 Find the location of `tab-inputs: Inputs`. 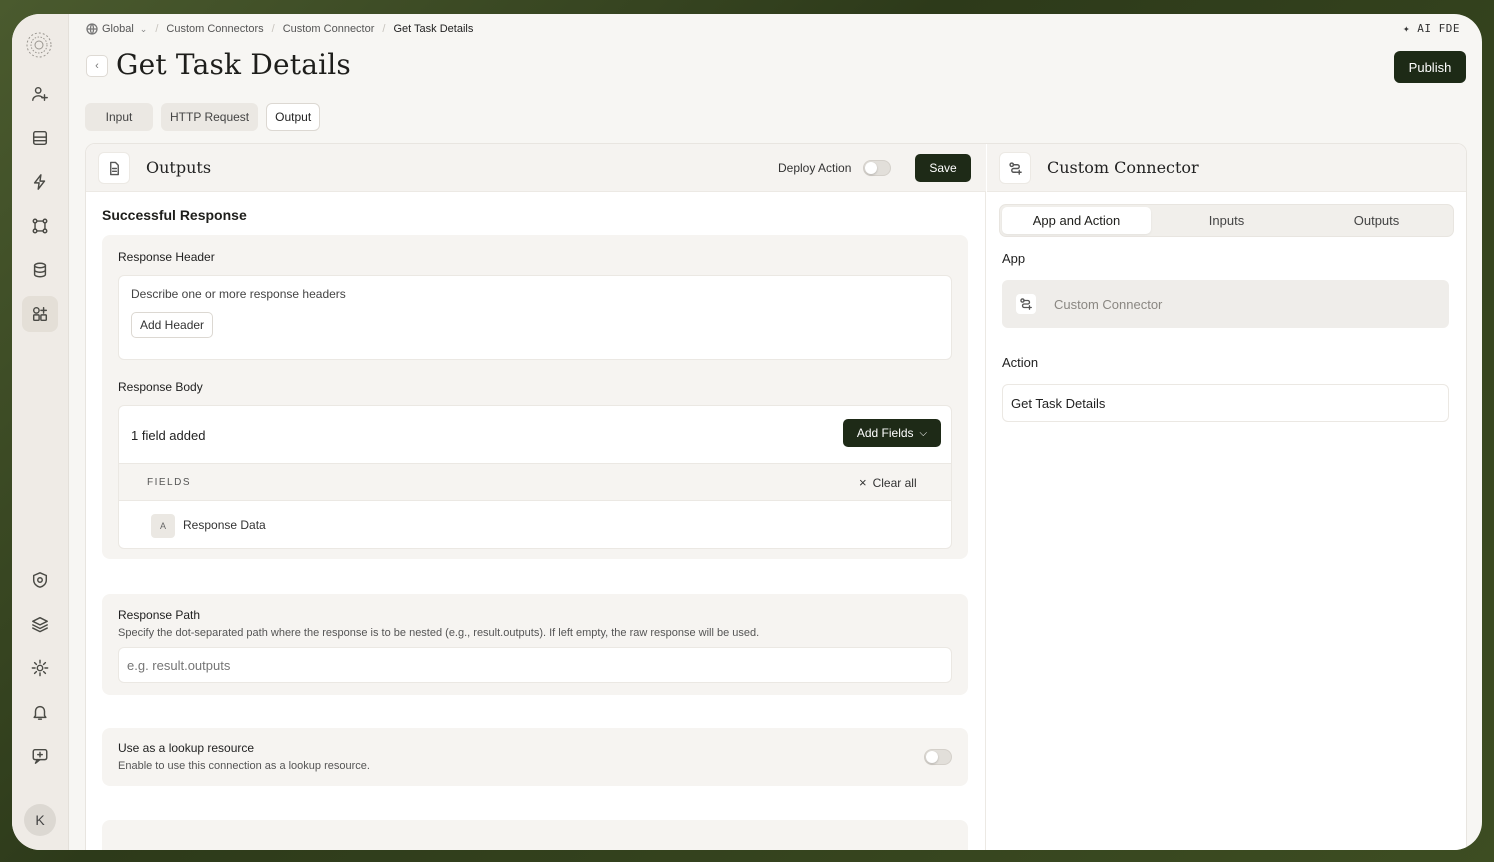

tab-inputs: Inputs is located at coordinates (1226, 220).